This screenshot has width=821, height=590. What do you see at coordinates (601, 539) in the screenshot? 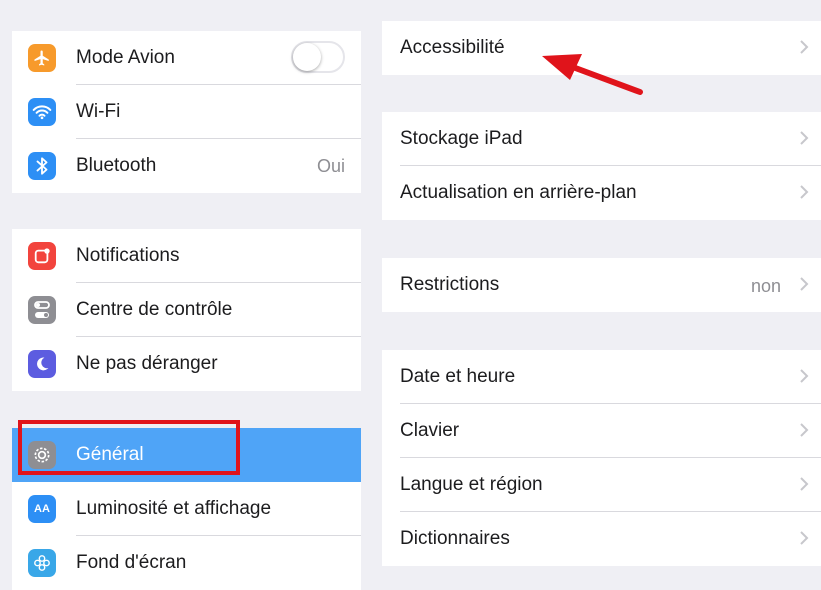
I see `row-dictionaries: Dictionnaires` at bounding box center [601, 539].